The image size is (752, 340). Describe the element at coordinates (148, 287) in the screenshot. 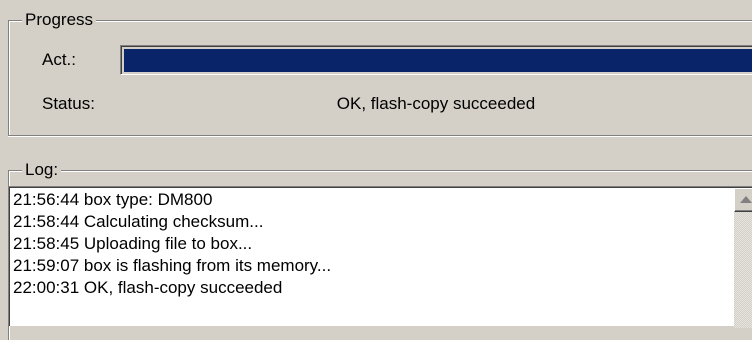

I see `log-line: 22:00:31 OK, flash-copy succeeded` at that location.